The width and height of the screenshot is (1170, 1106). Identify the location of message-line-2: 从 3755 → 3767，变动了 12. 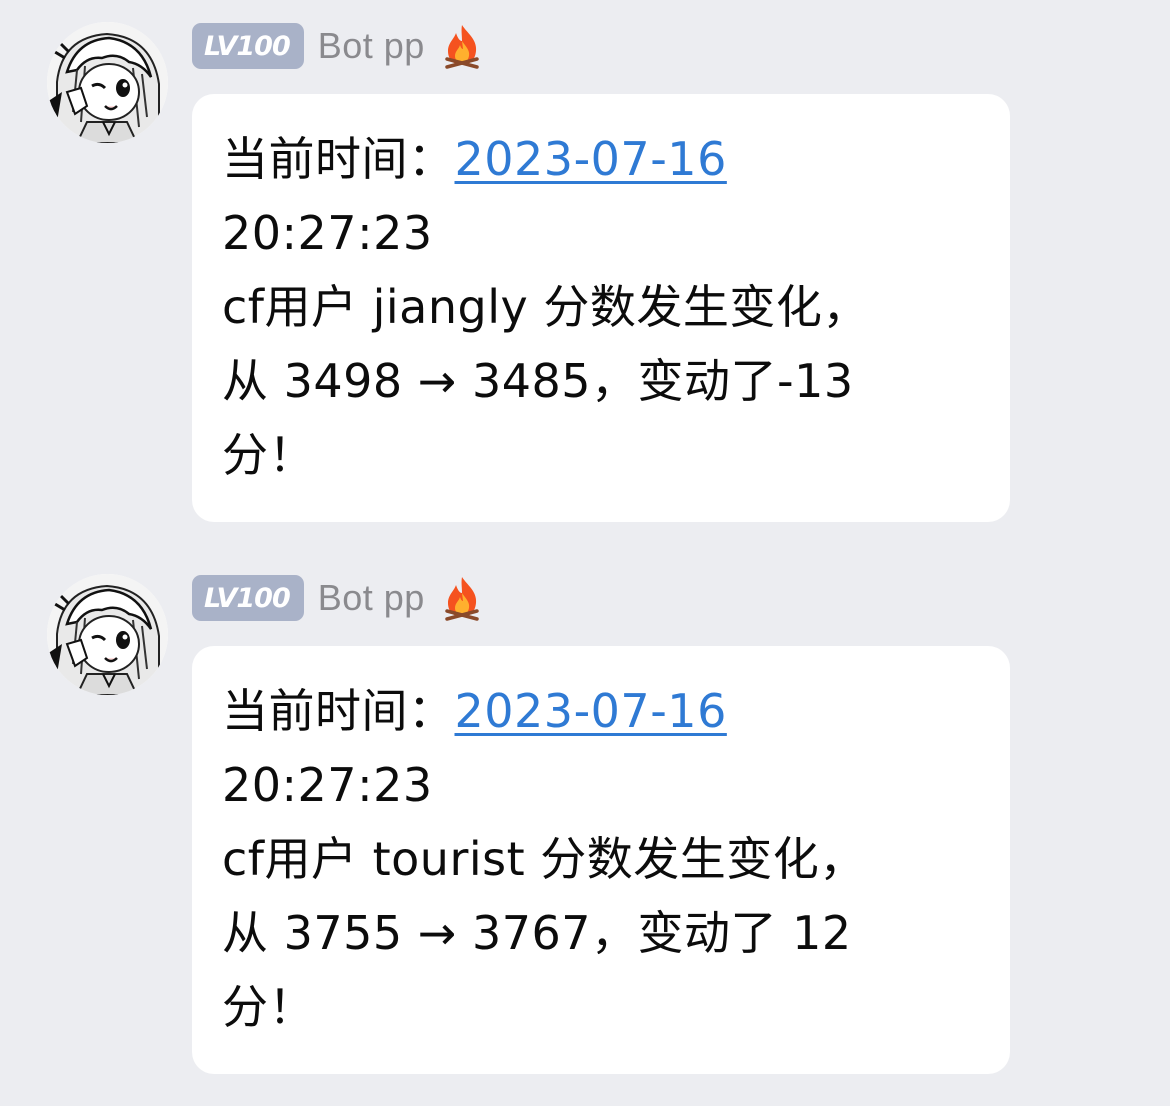
(537, 933).